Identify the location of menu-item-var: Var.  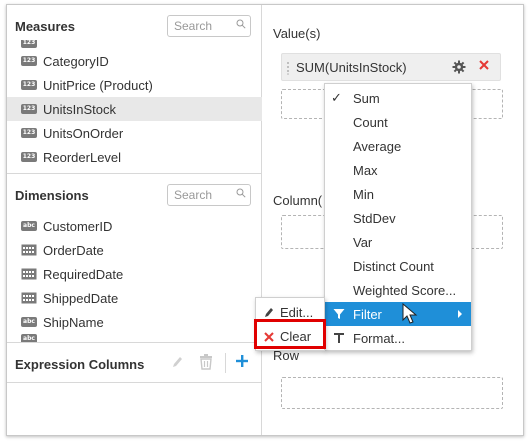
(398, 242).